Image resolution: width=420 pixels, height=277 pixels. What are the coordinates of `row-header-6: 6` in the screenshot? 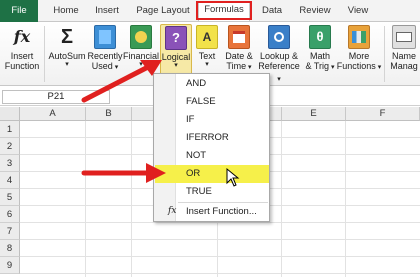 It's located at (10, 214).